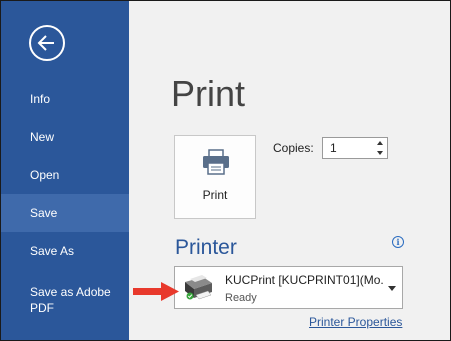 Image resolution: width=451 pixels, height=341 pixels. What do you see at coordinates (45, 175) in the screenshot?
I see `sidebar-item-label: Open` at bounding box center [45, 175].